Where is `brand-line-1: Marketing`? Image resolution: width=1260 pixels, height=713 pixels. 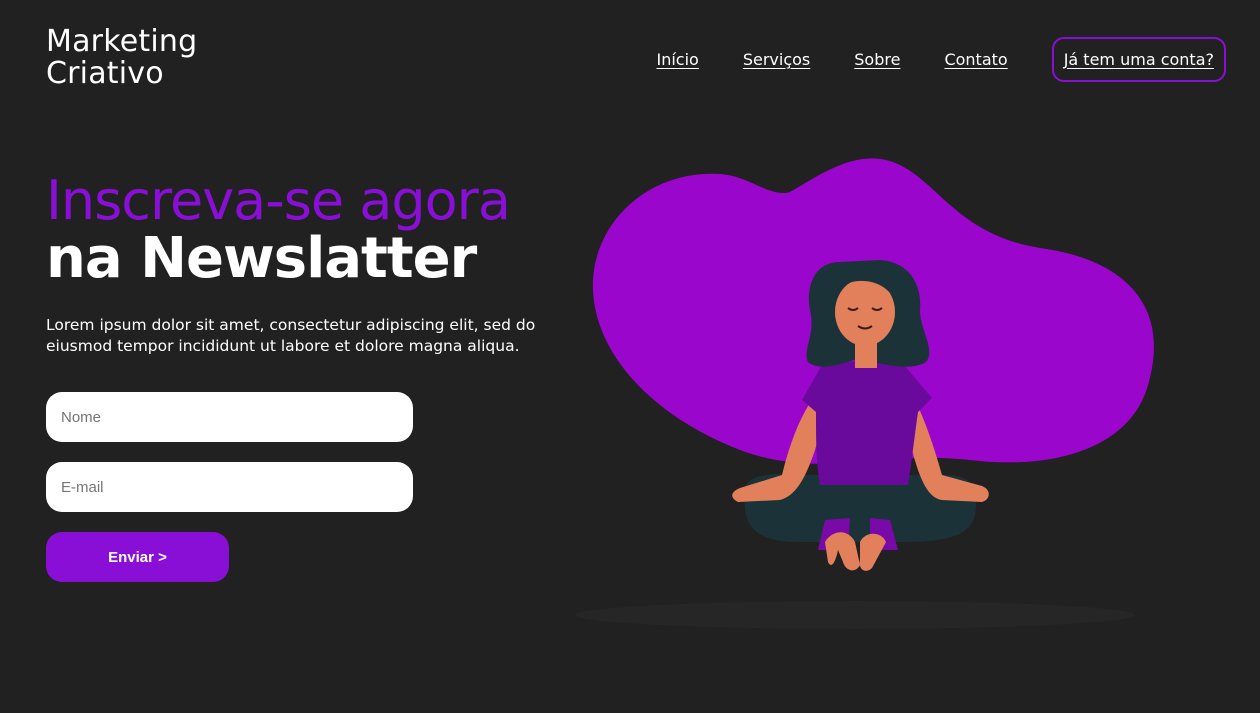
brand-line-1: Marketing is located at coordinates (122, 41).